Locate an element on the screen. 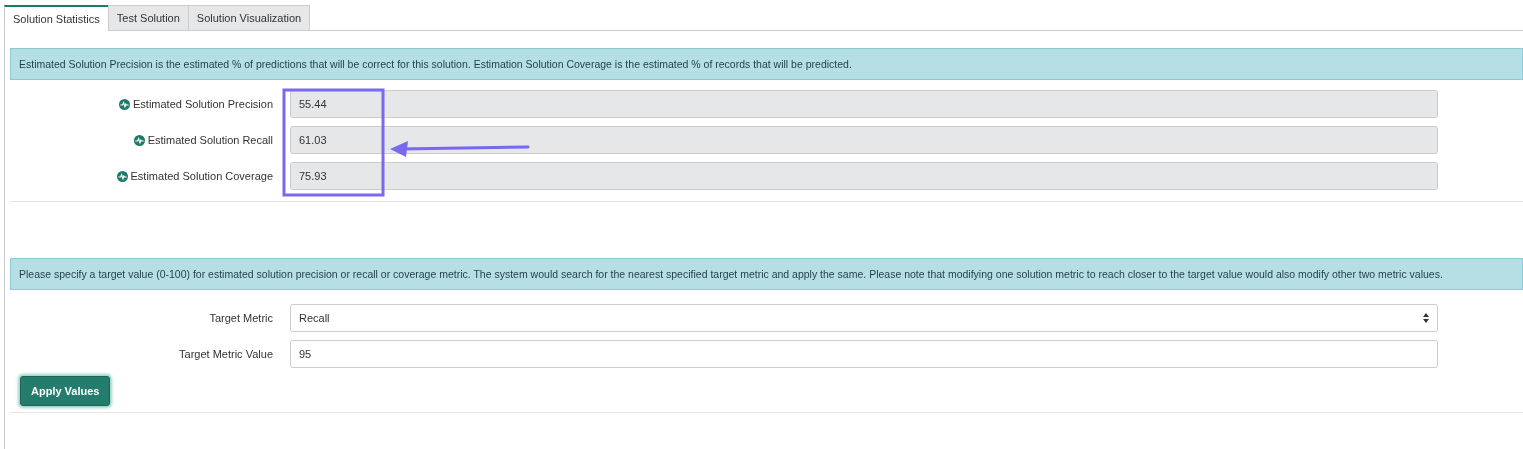  apply-button: Apply Values is located at coordinates (65, 391).